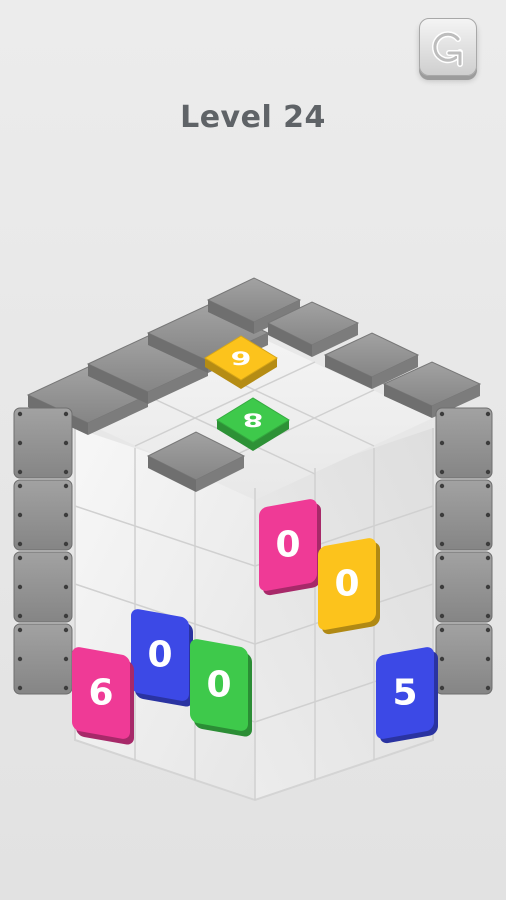 The width and height of the screenshot is (506, 900). Describe the element at coordinates (253, 420) in the screenshot. I see `tile-number-label: 8` at that location.